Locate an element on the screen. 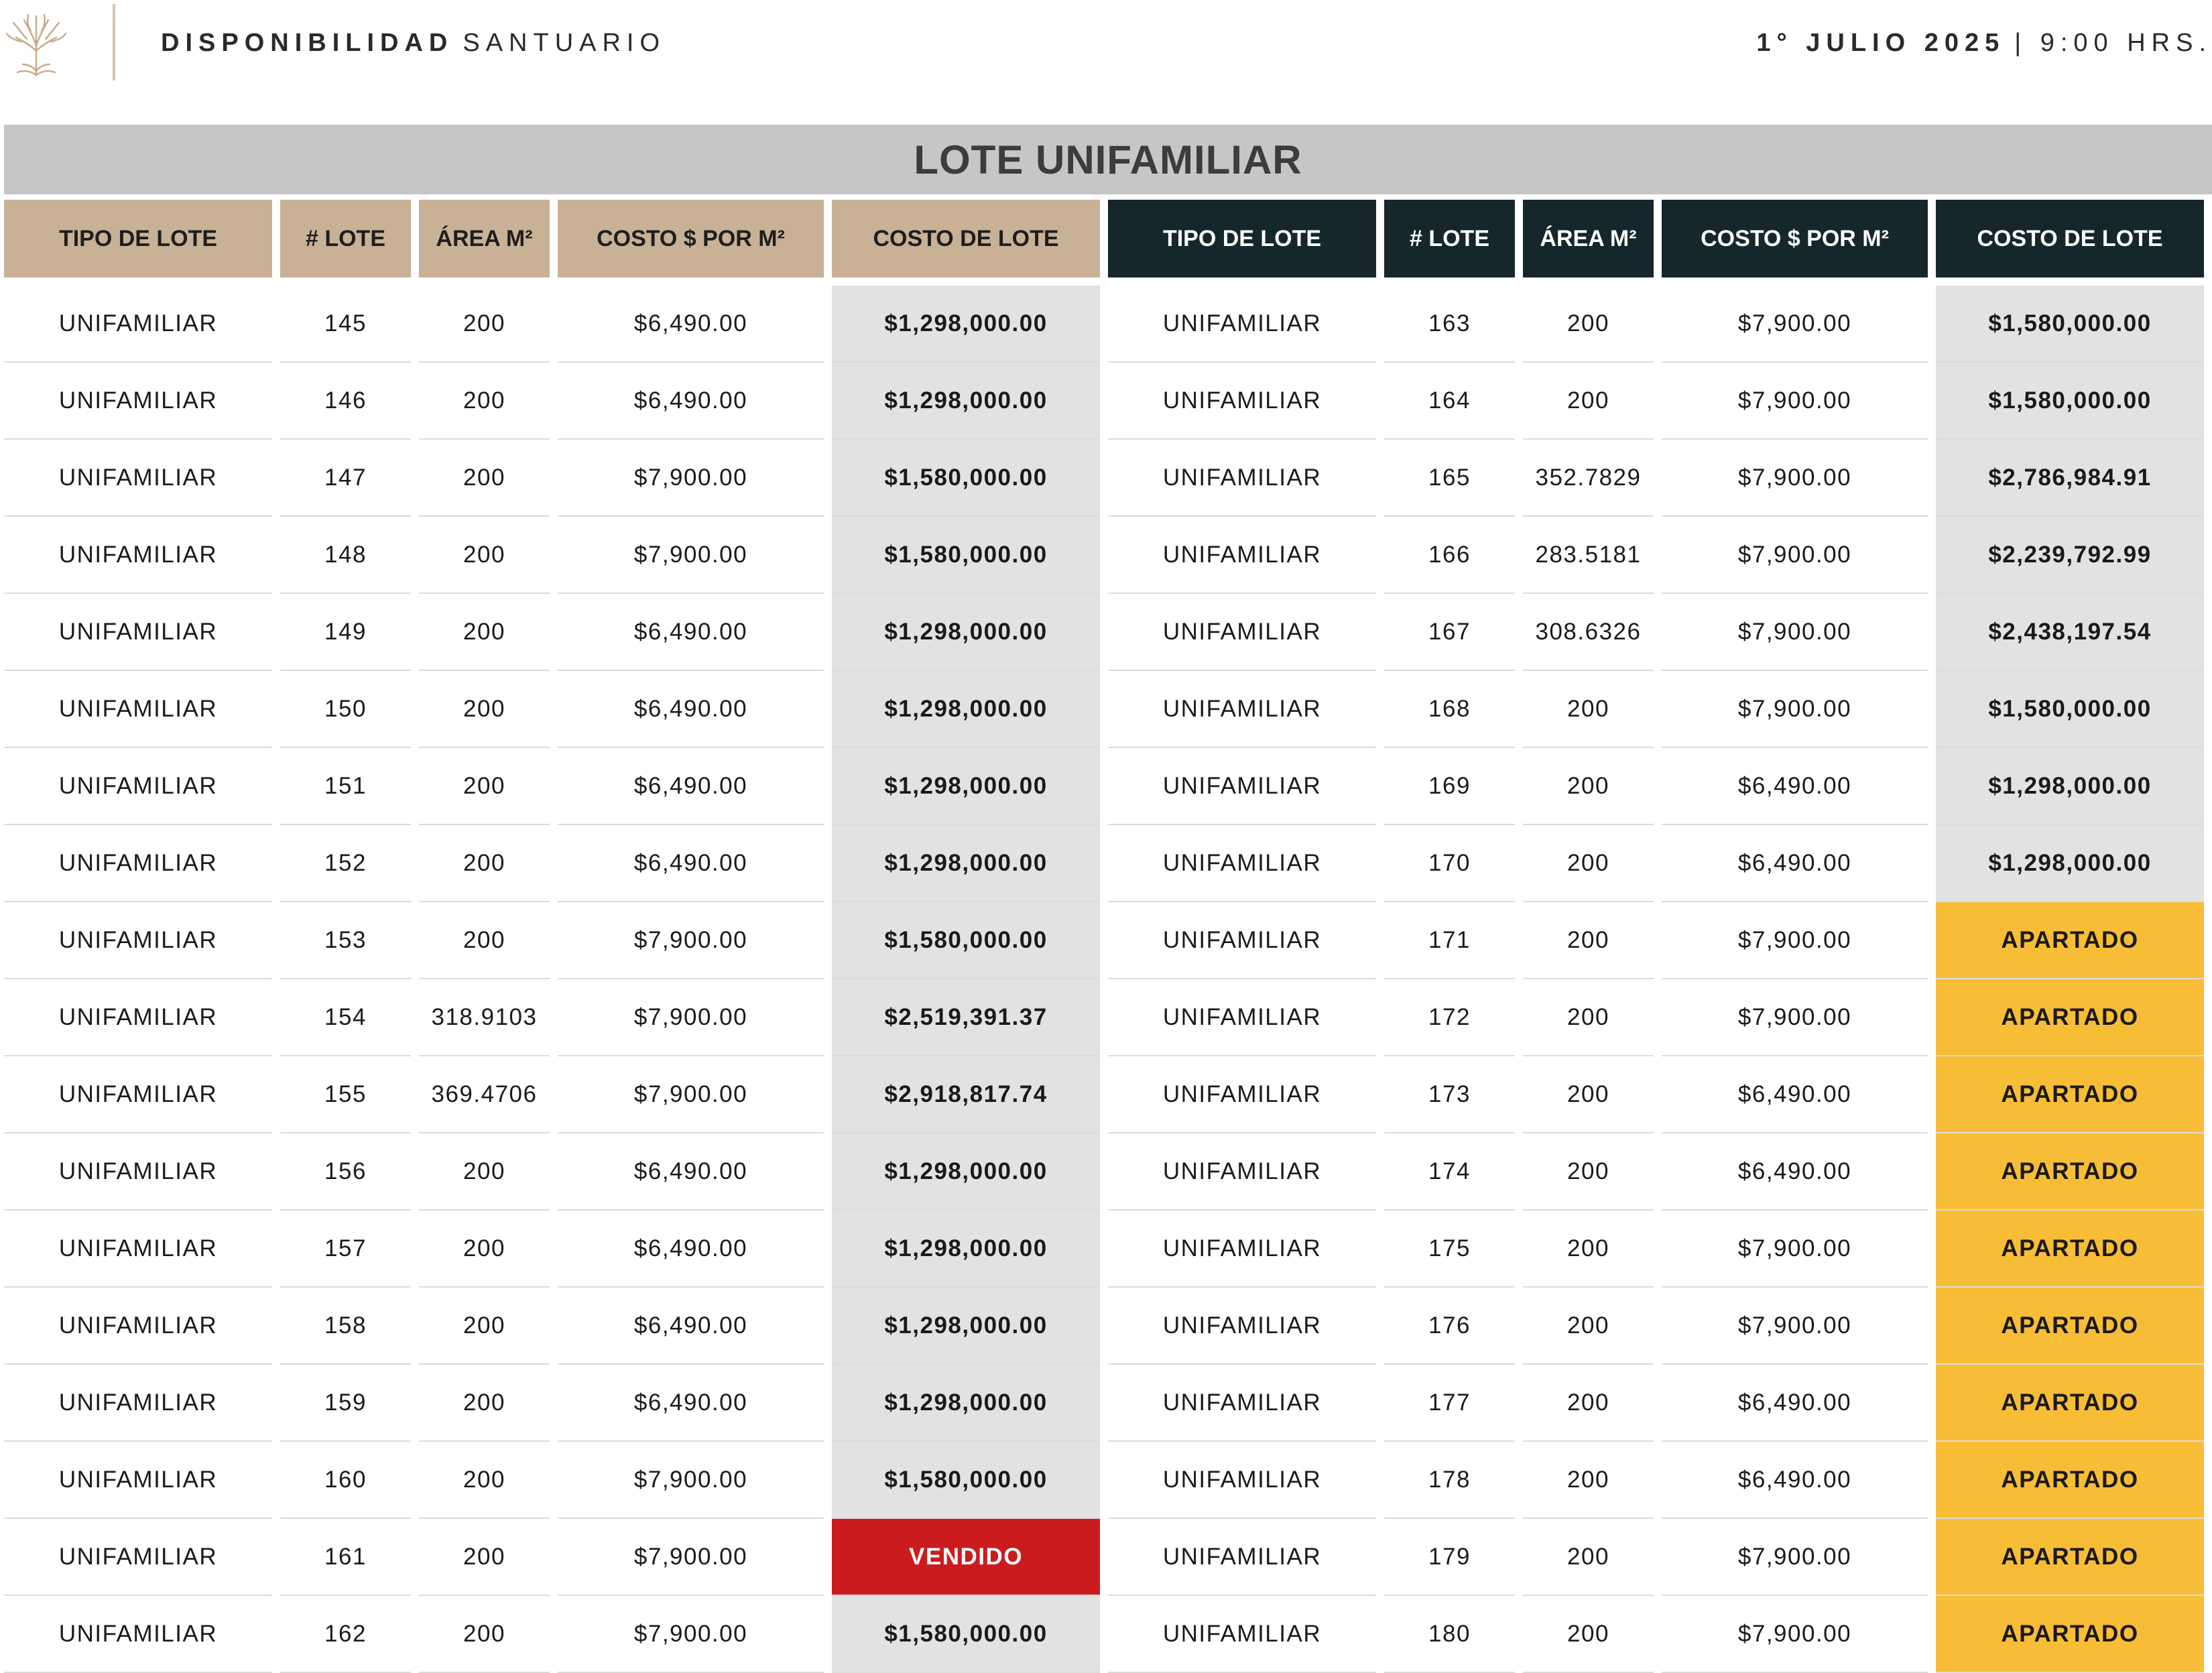  cell-lot-number-left: 148 is located at coordinates (345, 555).